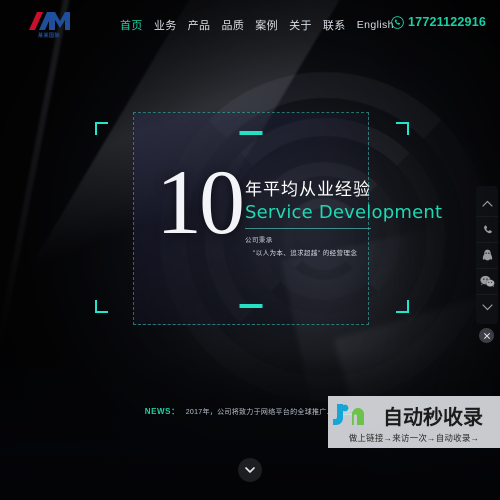 This screenshot has width=500, height=500. Describe the element at coordinates (131, 25) in the screenshot. I see `nav-item-home: 首页` at that location.